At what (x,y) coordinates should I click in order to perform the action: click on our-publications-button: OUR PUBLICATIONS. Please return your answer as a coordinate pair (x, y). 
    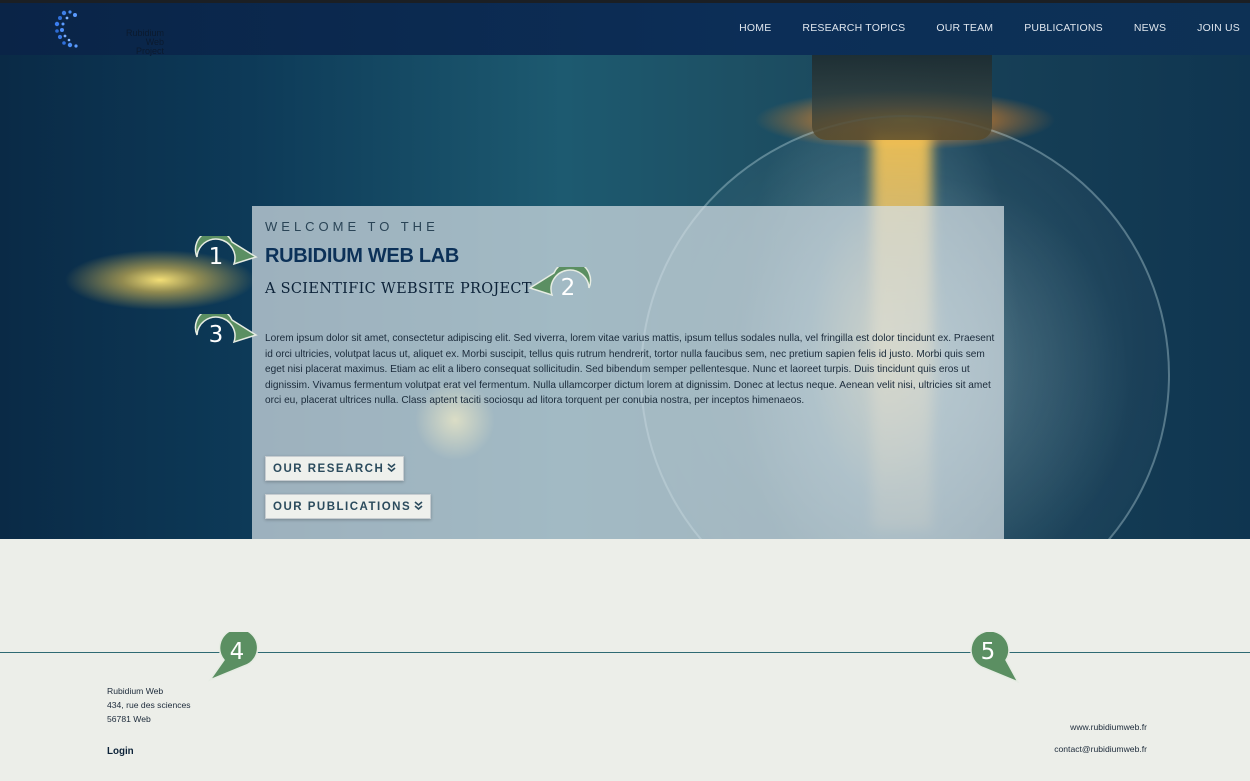
    Looking at the image, I should click on (348, 506).